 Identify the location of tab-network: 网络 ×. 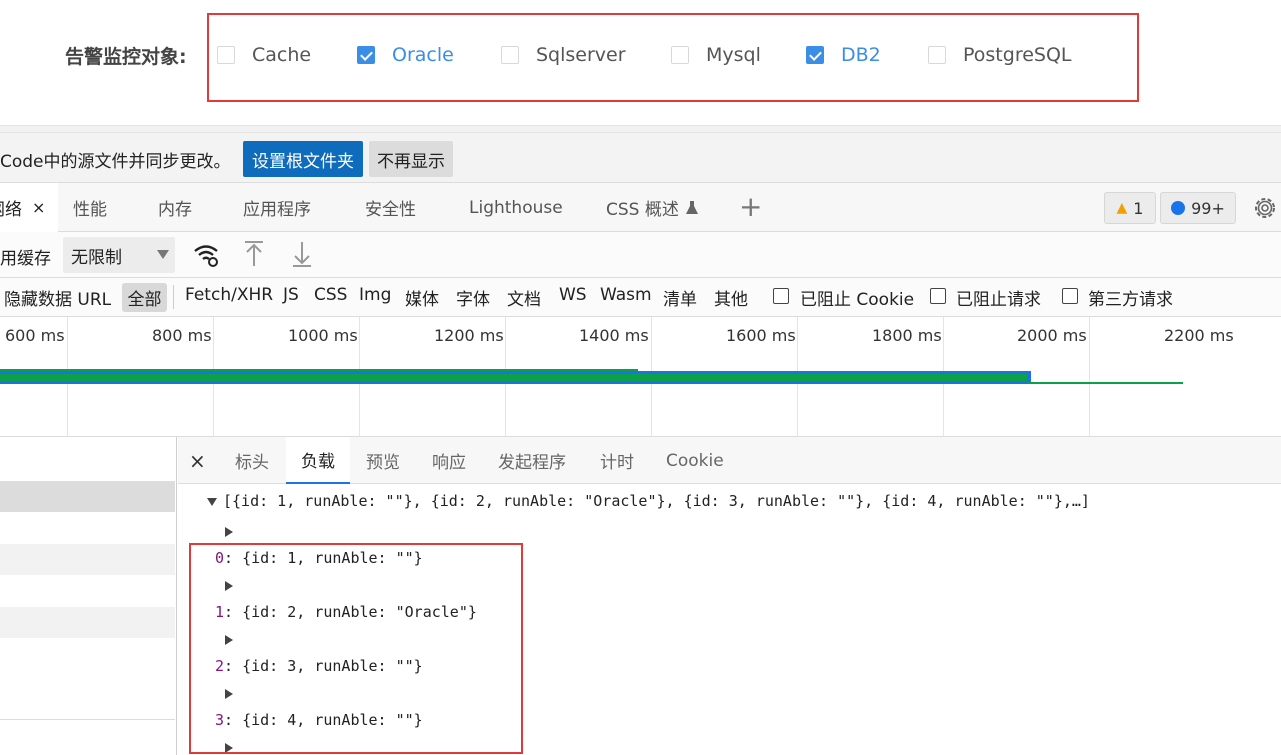
(29, 207).